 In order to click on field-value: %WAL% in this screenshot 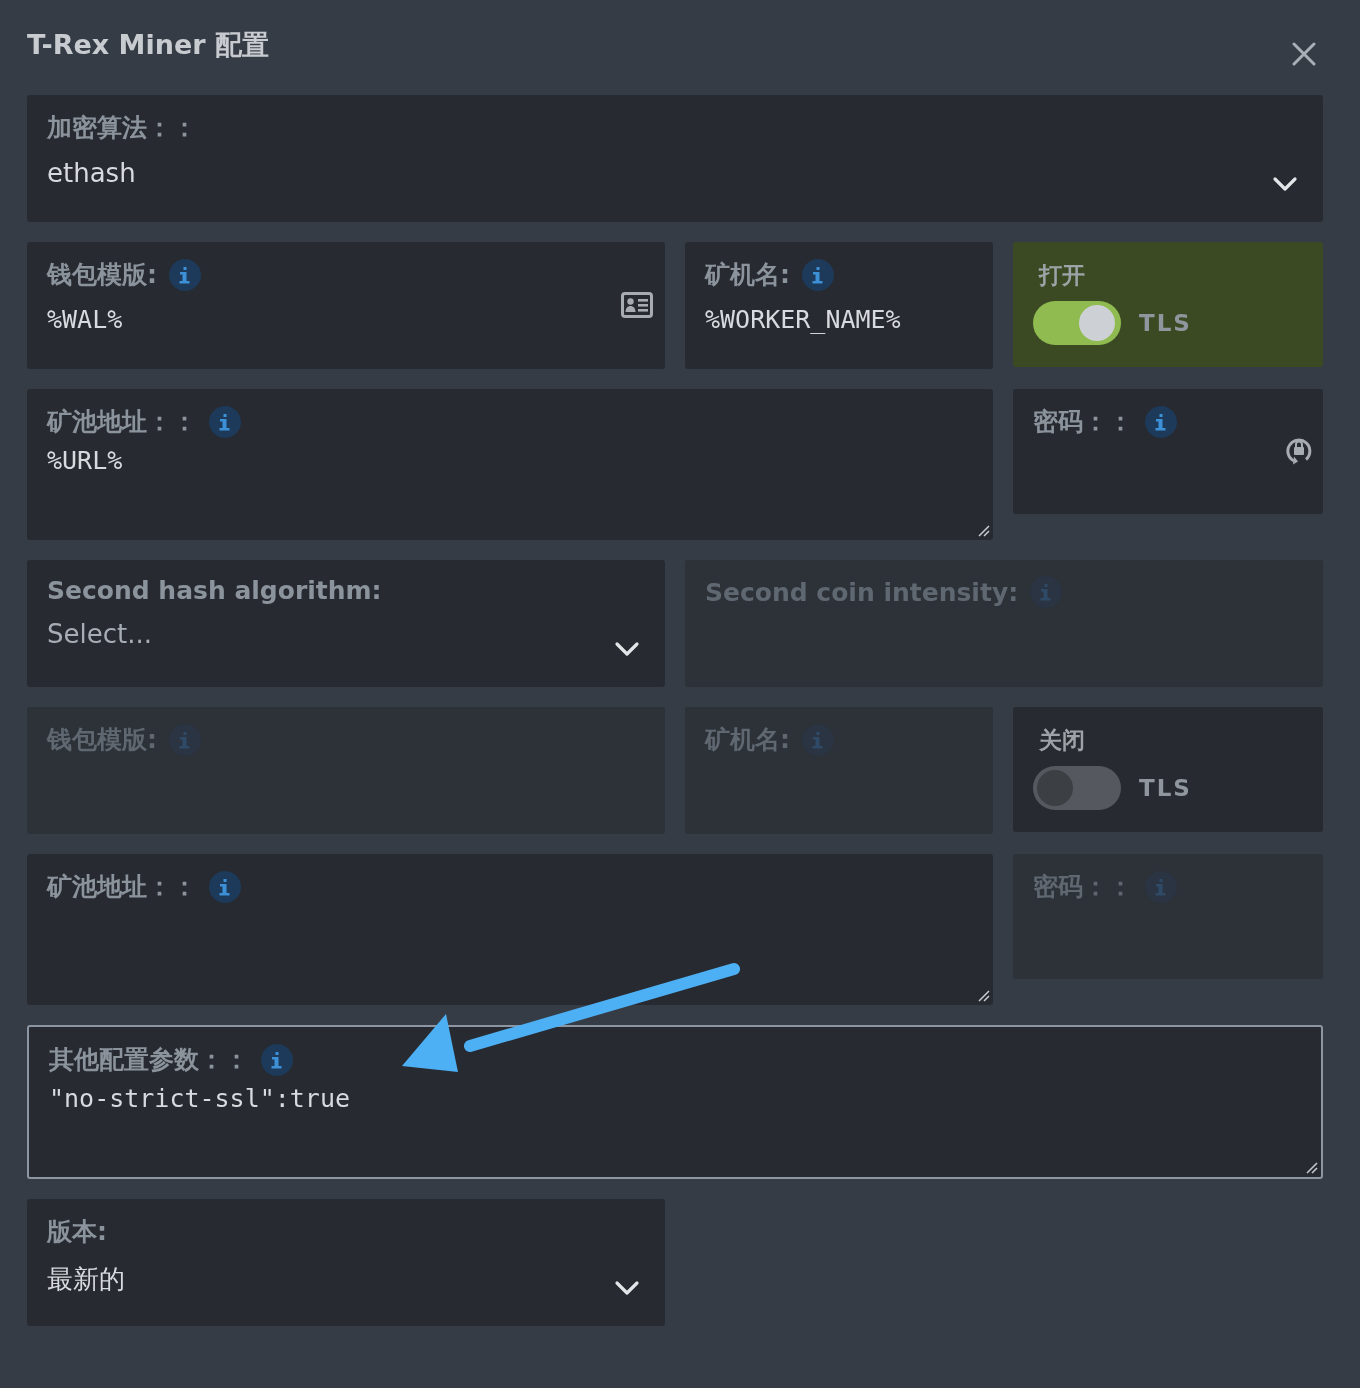, I will do `click(85, 319)`.